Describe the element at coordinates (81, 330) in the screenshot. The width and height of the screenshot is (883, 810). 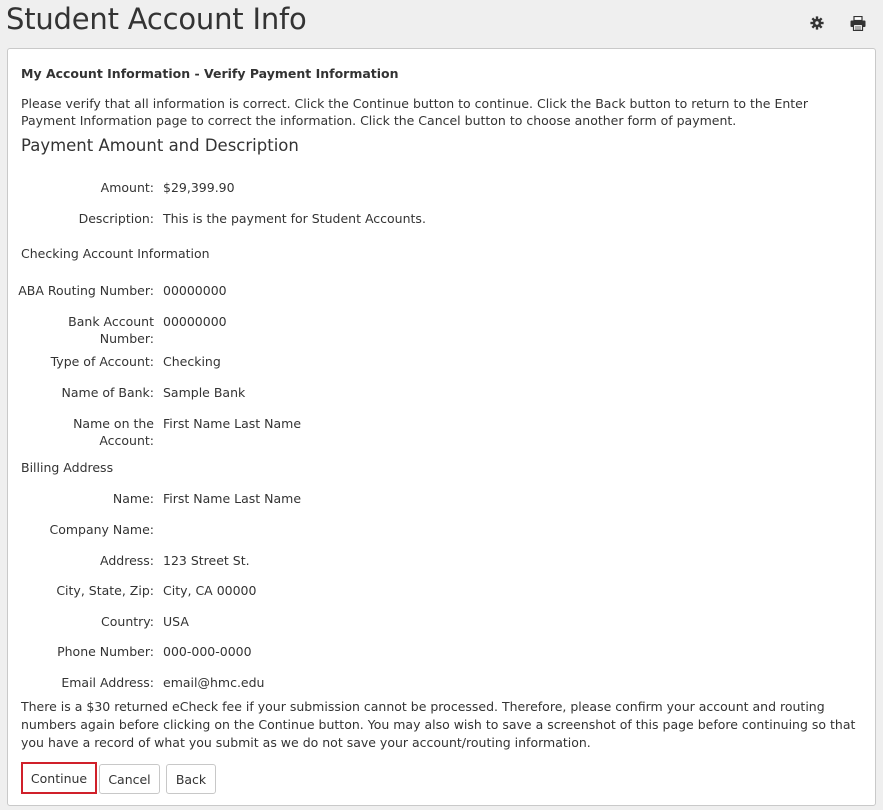
I see `bank-account-label: Bank Account Number:` at that location.